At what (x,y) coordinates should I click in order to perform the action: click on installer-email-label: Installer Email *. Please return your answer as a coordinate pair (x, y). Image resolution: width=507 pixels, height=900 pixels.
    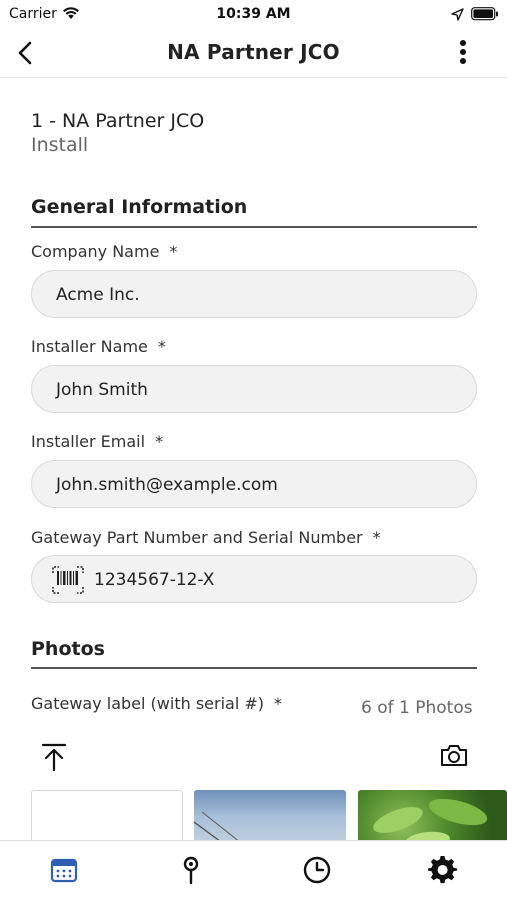
    Looking at the image, I should click on (97, 441).